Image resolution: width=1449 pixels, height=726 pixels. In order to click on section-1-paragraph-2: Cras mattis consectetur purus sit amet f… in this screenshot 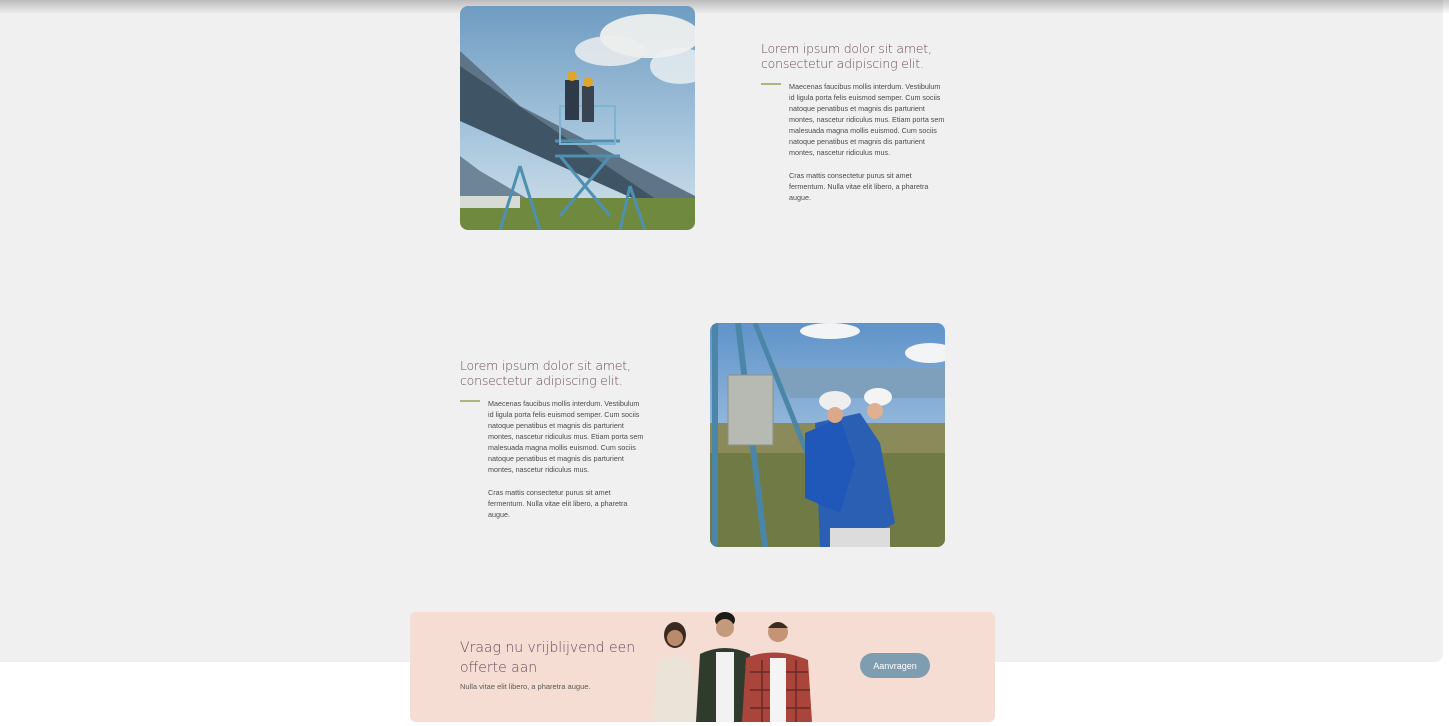, I will do `click(859, 186)`.